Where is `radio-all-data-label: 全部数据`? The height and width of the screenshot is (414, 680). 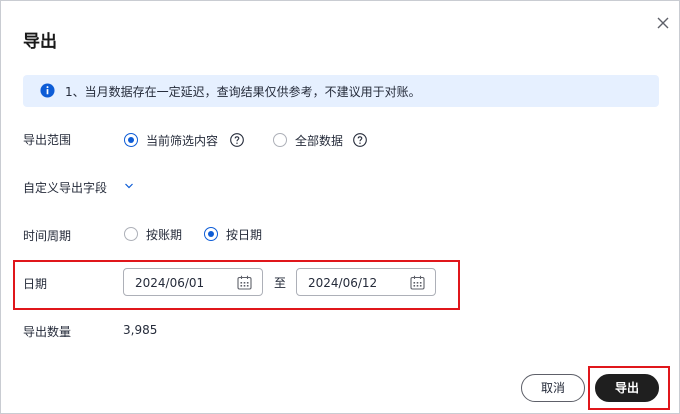
radio-all-data-label: 全部数据 is located at coordinates (319, 140).